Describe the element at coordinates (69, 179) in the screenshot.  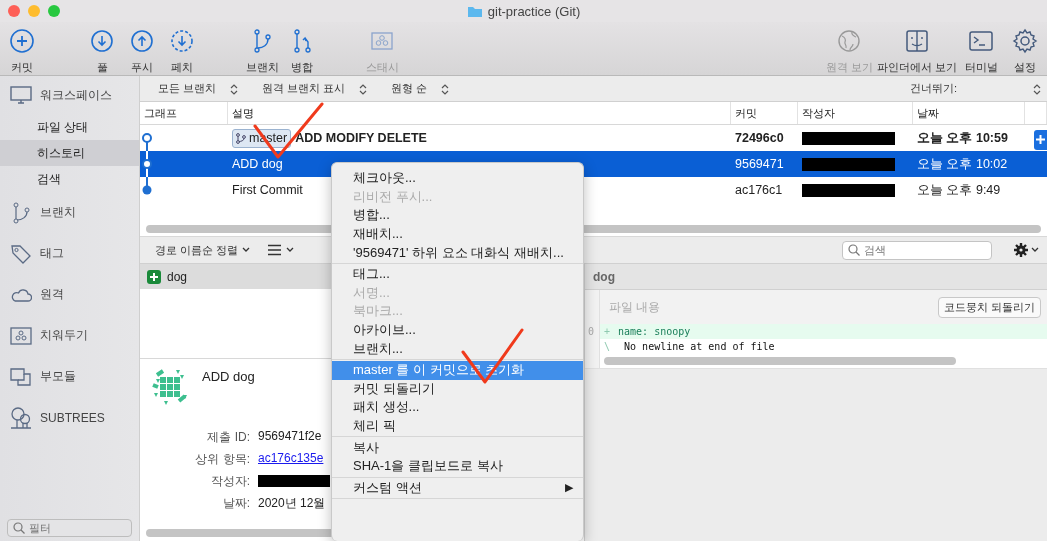
I see `sidebar-item: 검색` at that location.